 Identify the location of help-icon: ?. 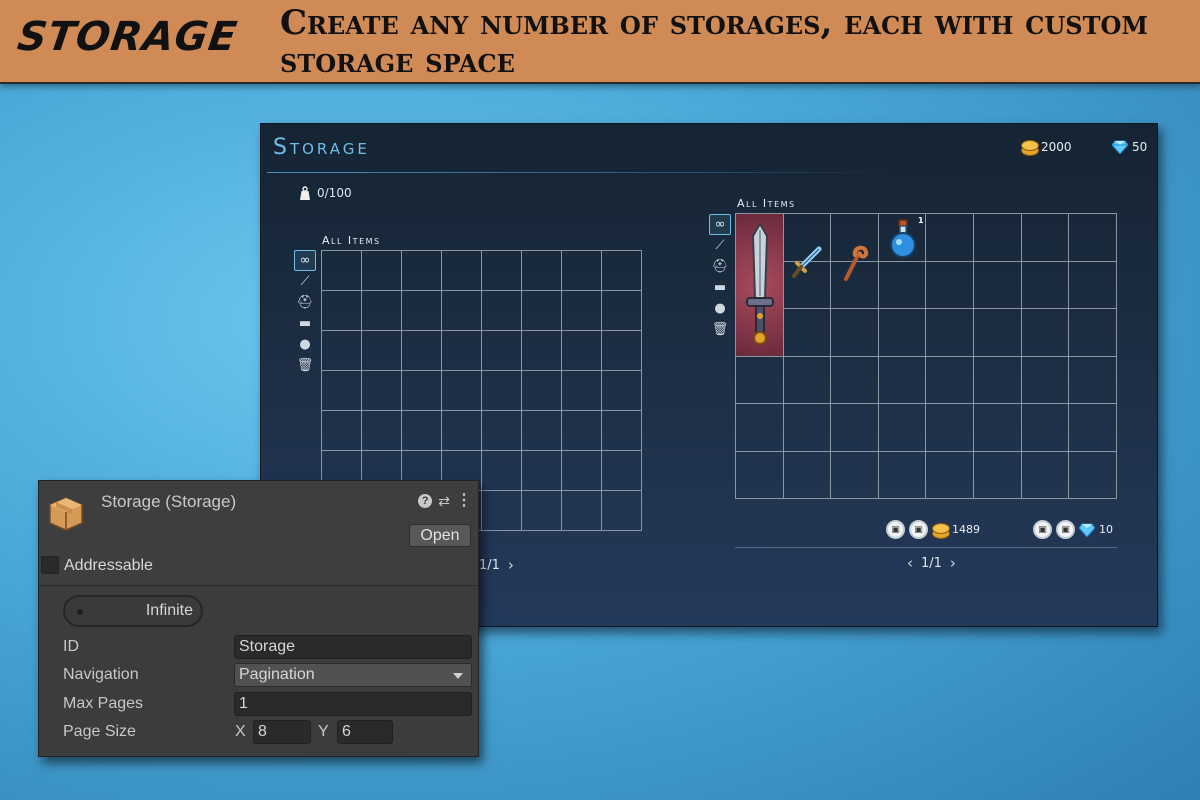
(425, 501).